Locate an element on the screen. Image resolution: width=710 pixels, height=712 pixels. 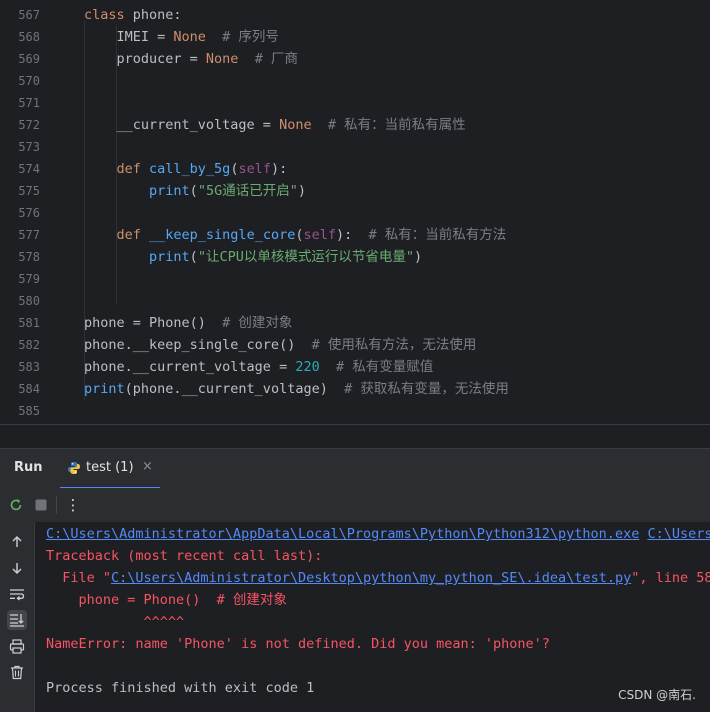
rerun-icon is located at coordinates (16, 505).